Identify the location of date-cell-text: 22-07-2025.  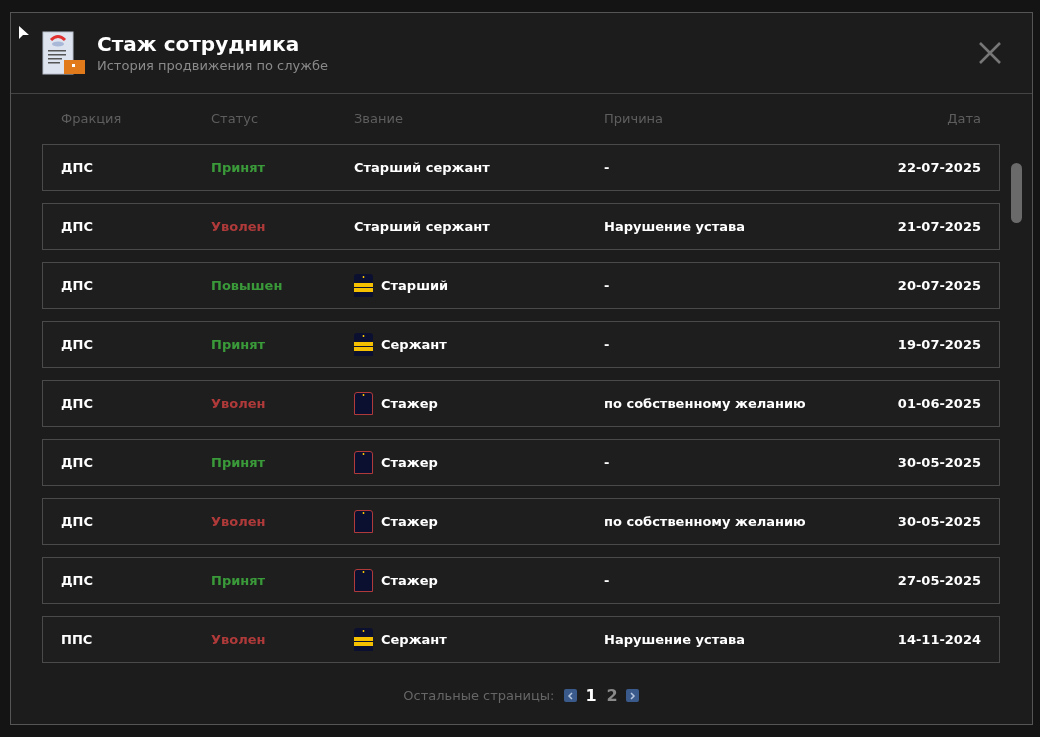
(939, 167).